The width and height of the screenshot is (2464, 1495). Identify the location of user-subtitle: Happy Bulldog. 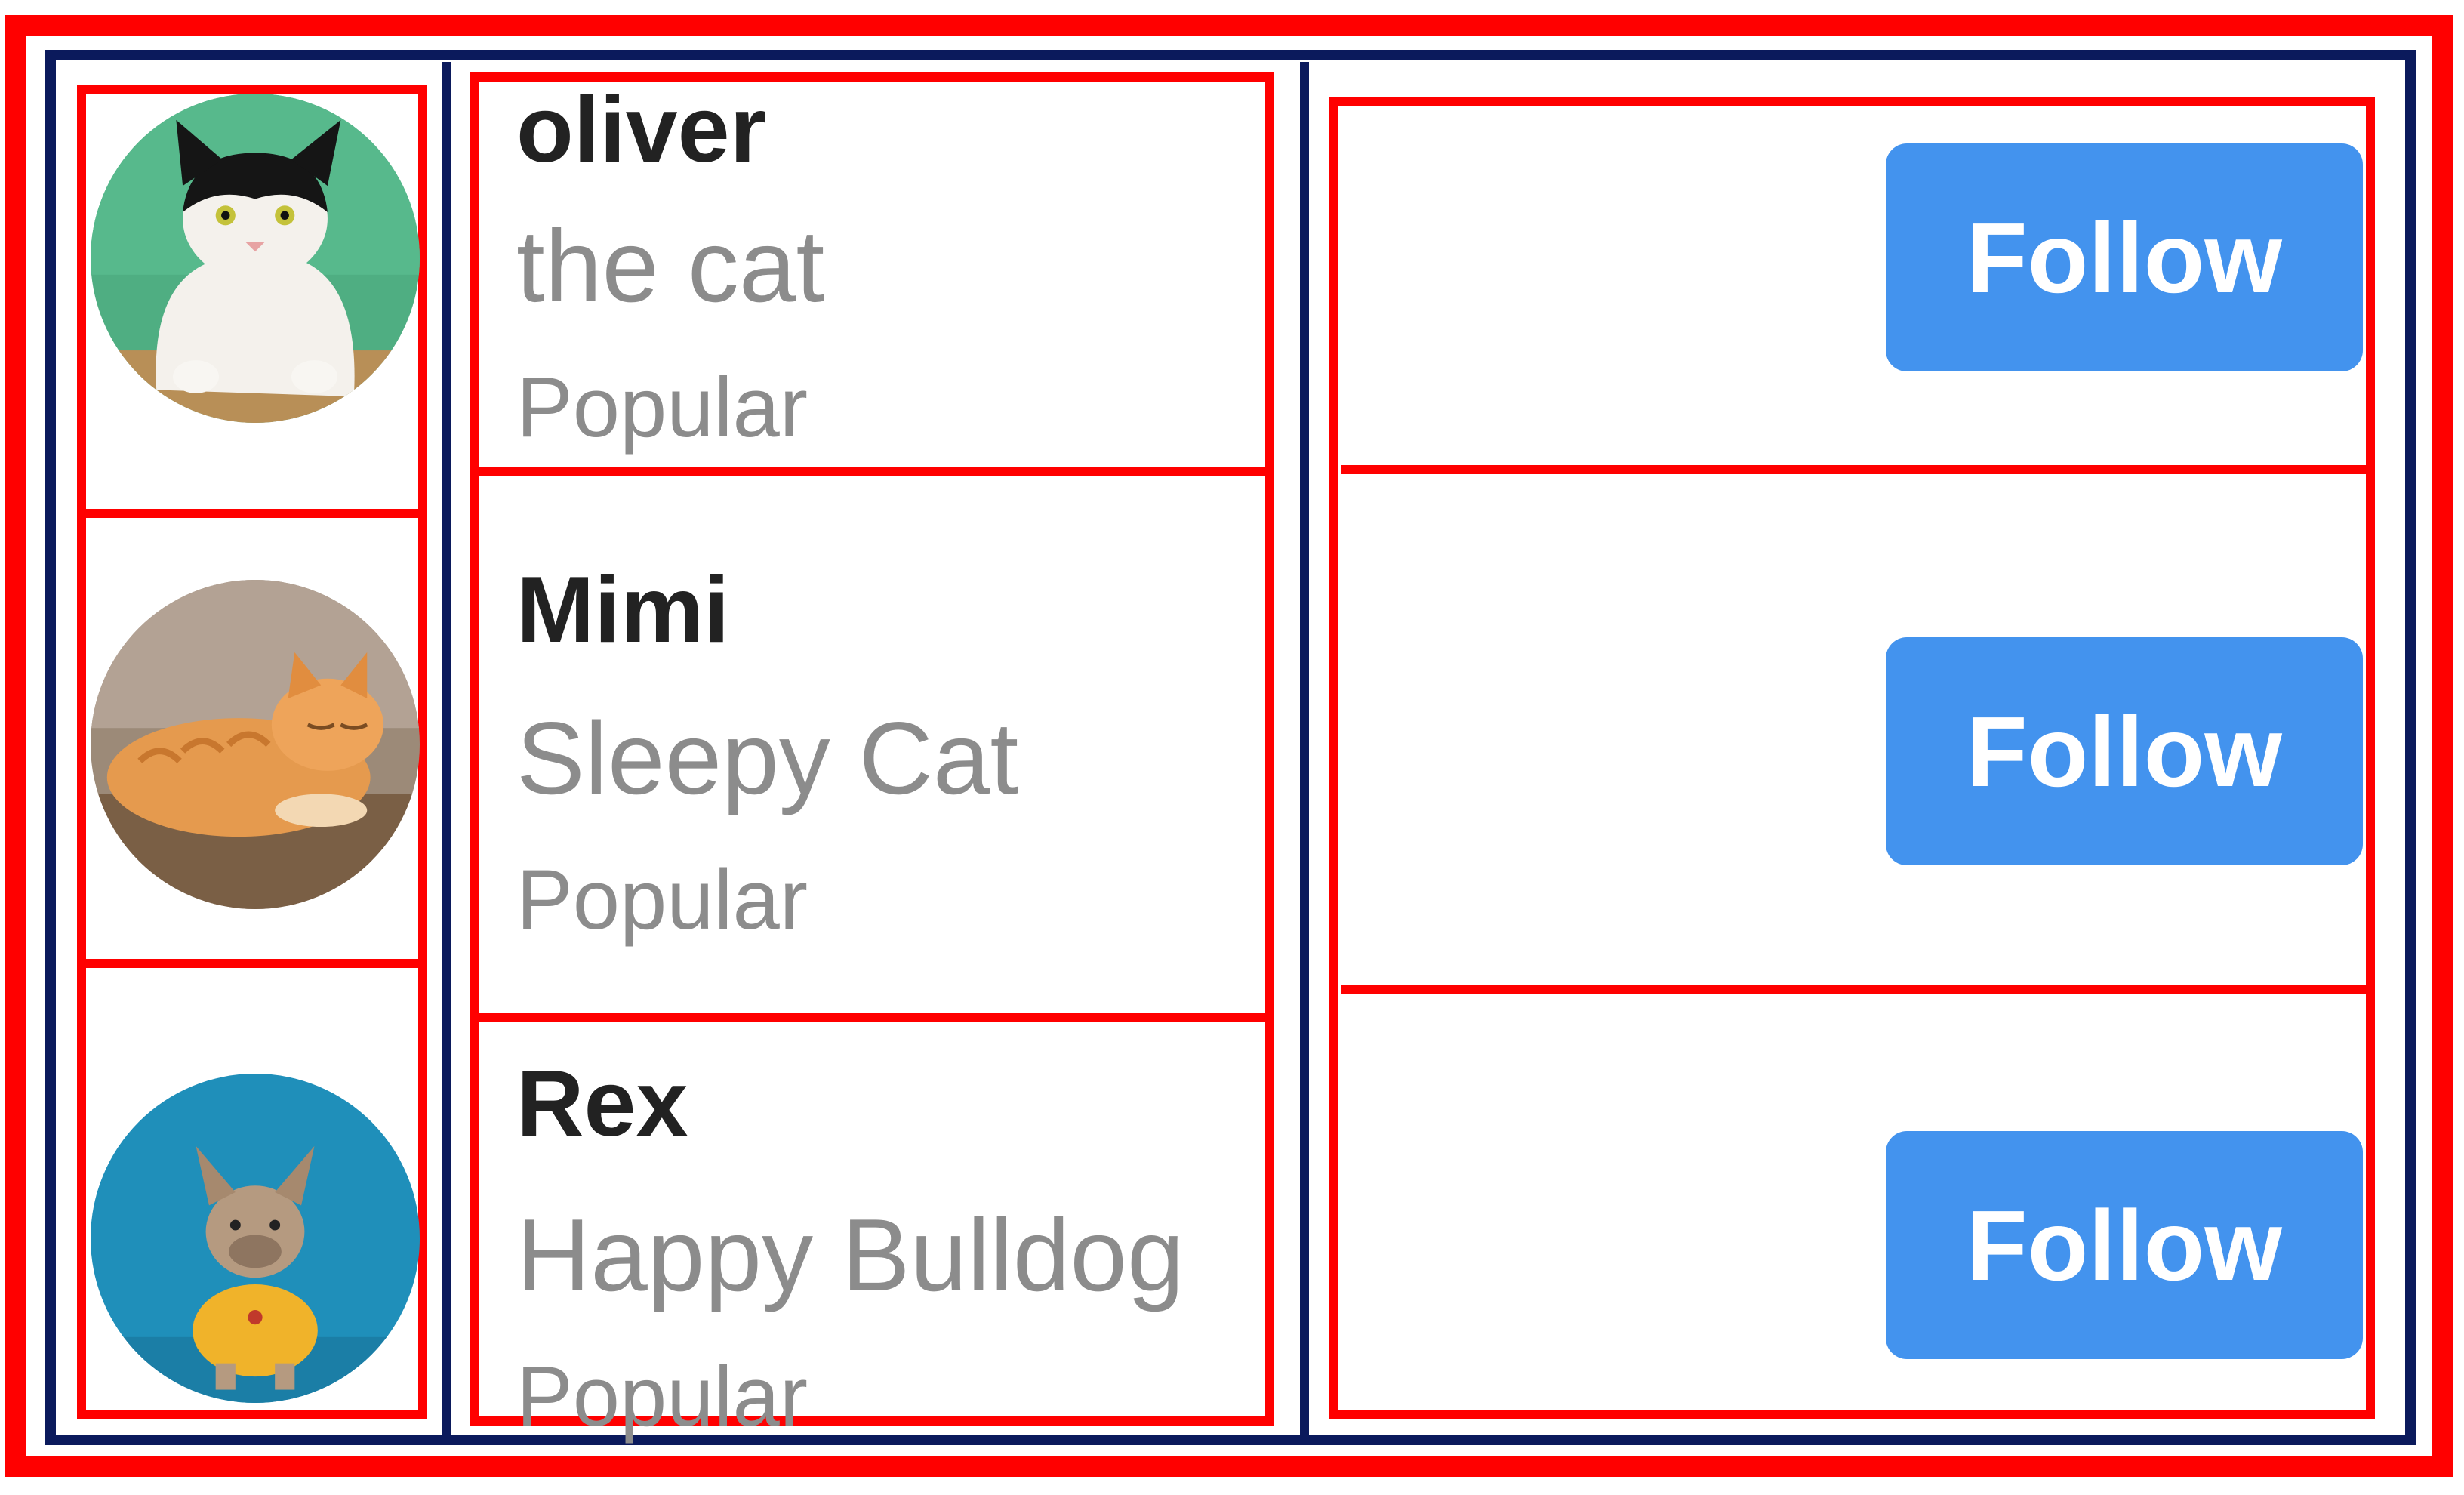
(850, 1255).